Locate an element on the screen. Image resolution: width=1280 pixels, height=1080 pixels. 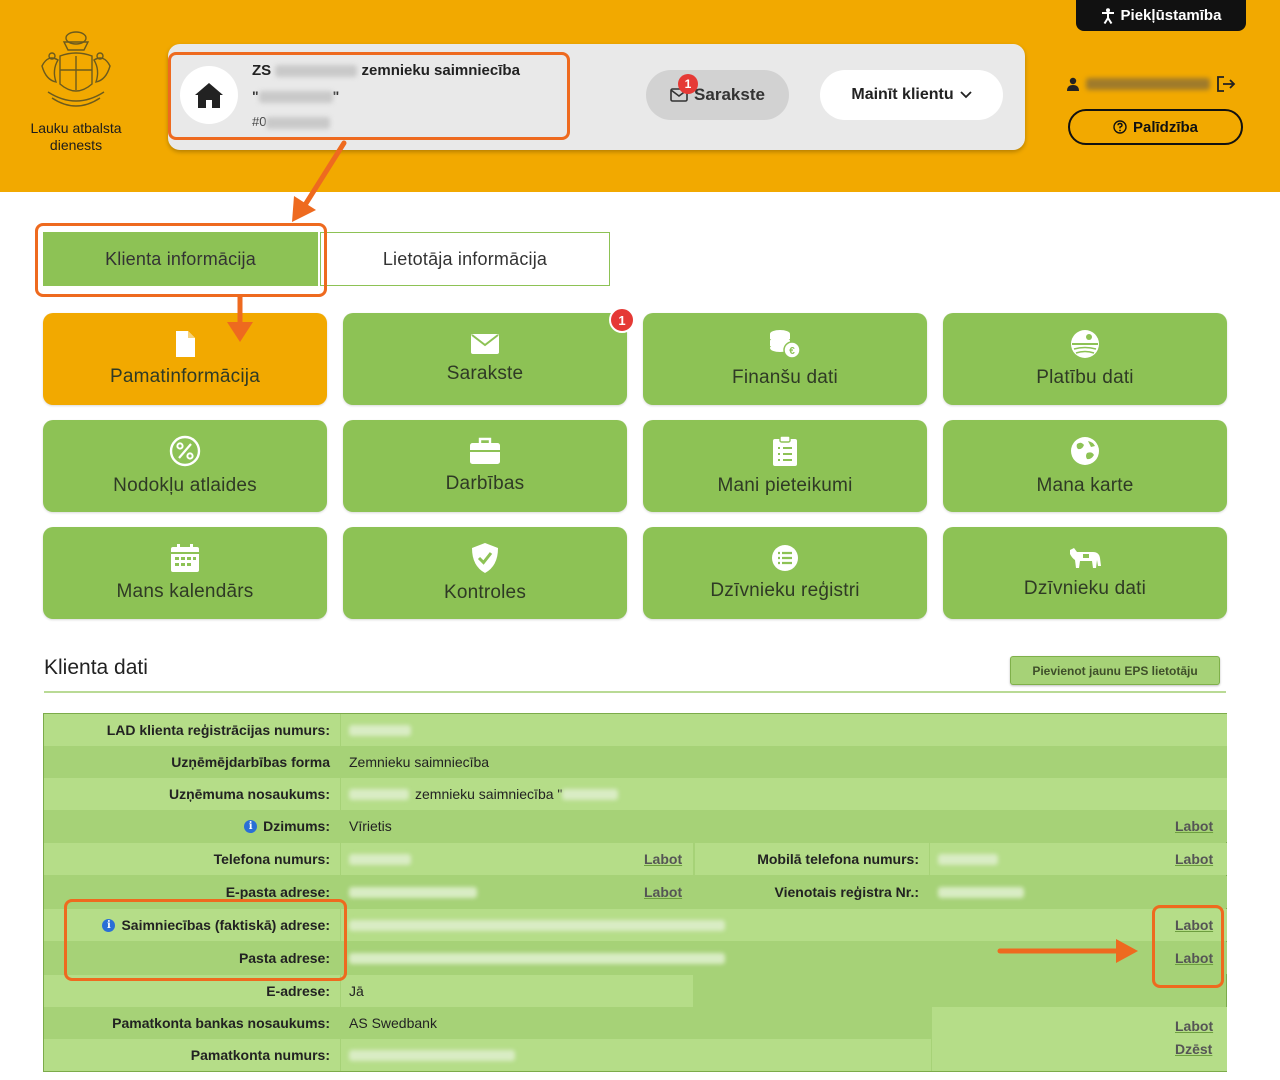
user-menu is located at coordinates (1156, 84).